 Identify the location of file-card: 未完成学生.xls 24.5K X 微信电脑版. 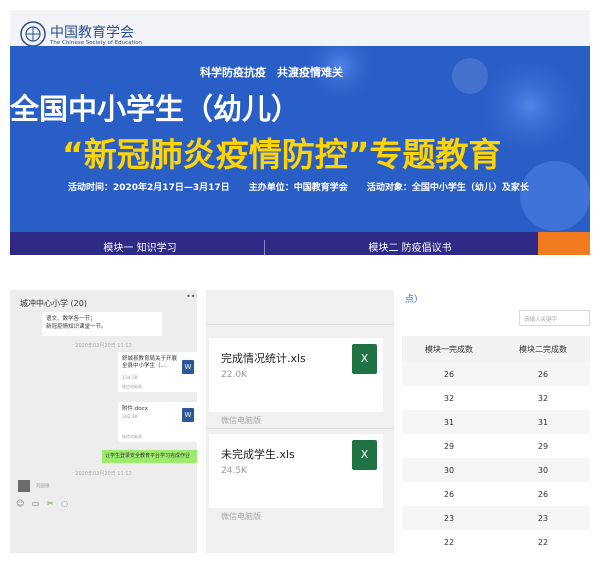
(296, 477).